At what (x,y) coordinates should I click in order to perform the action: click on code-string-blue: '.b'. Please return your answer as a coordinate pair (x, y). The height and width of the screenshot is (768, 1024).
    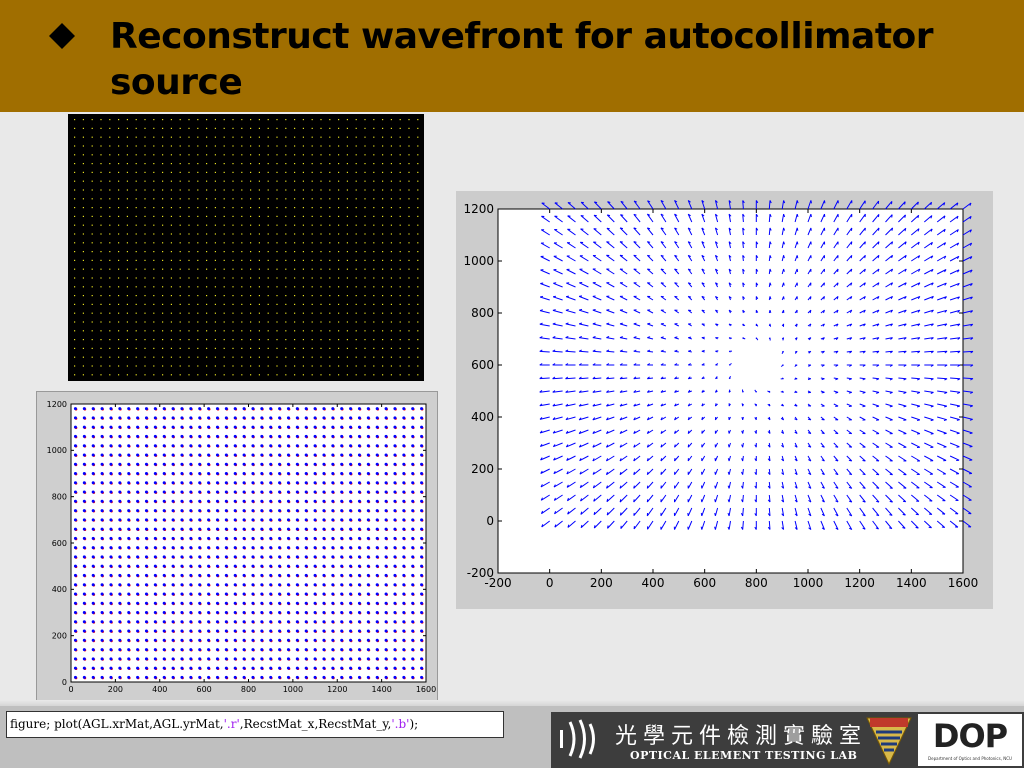
    Looking at the image, I should click on (400, 724).